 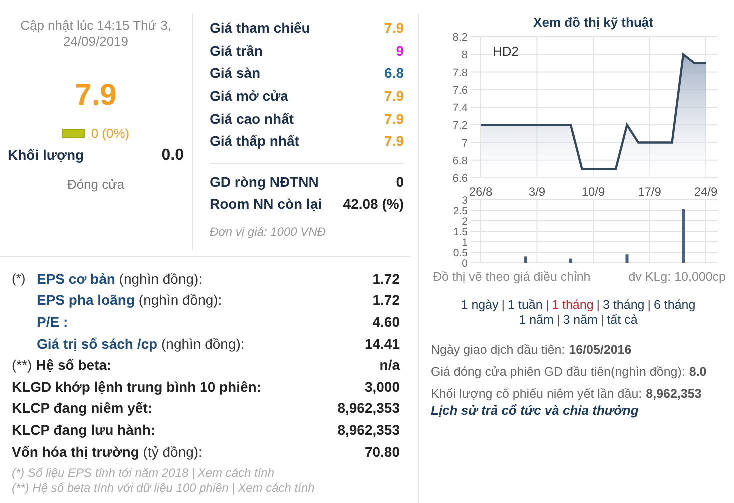 I want to click on chart-title: Xem đồ thị kỹ thuật, so click(x=578, y=22).